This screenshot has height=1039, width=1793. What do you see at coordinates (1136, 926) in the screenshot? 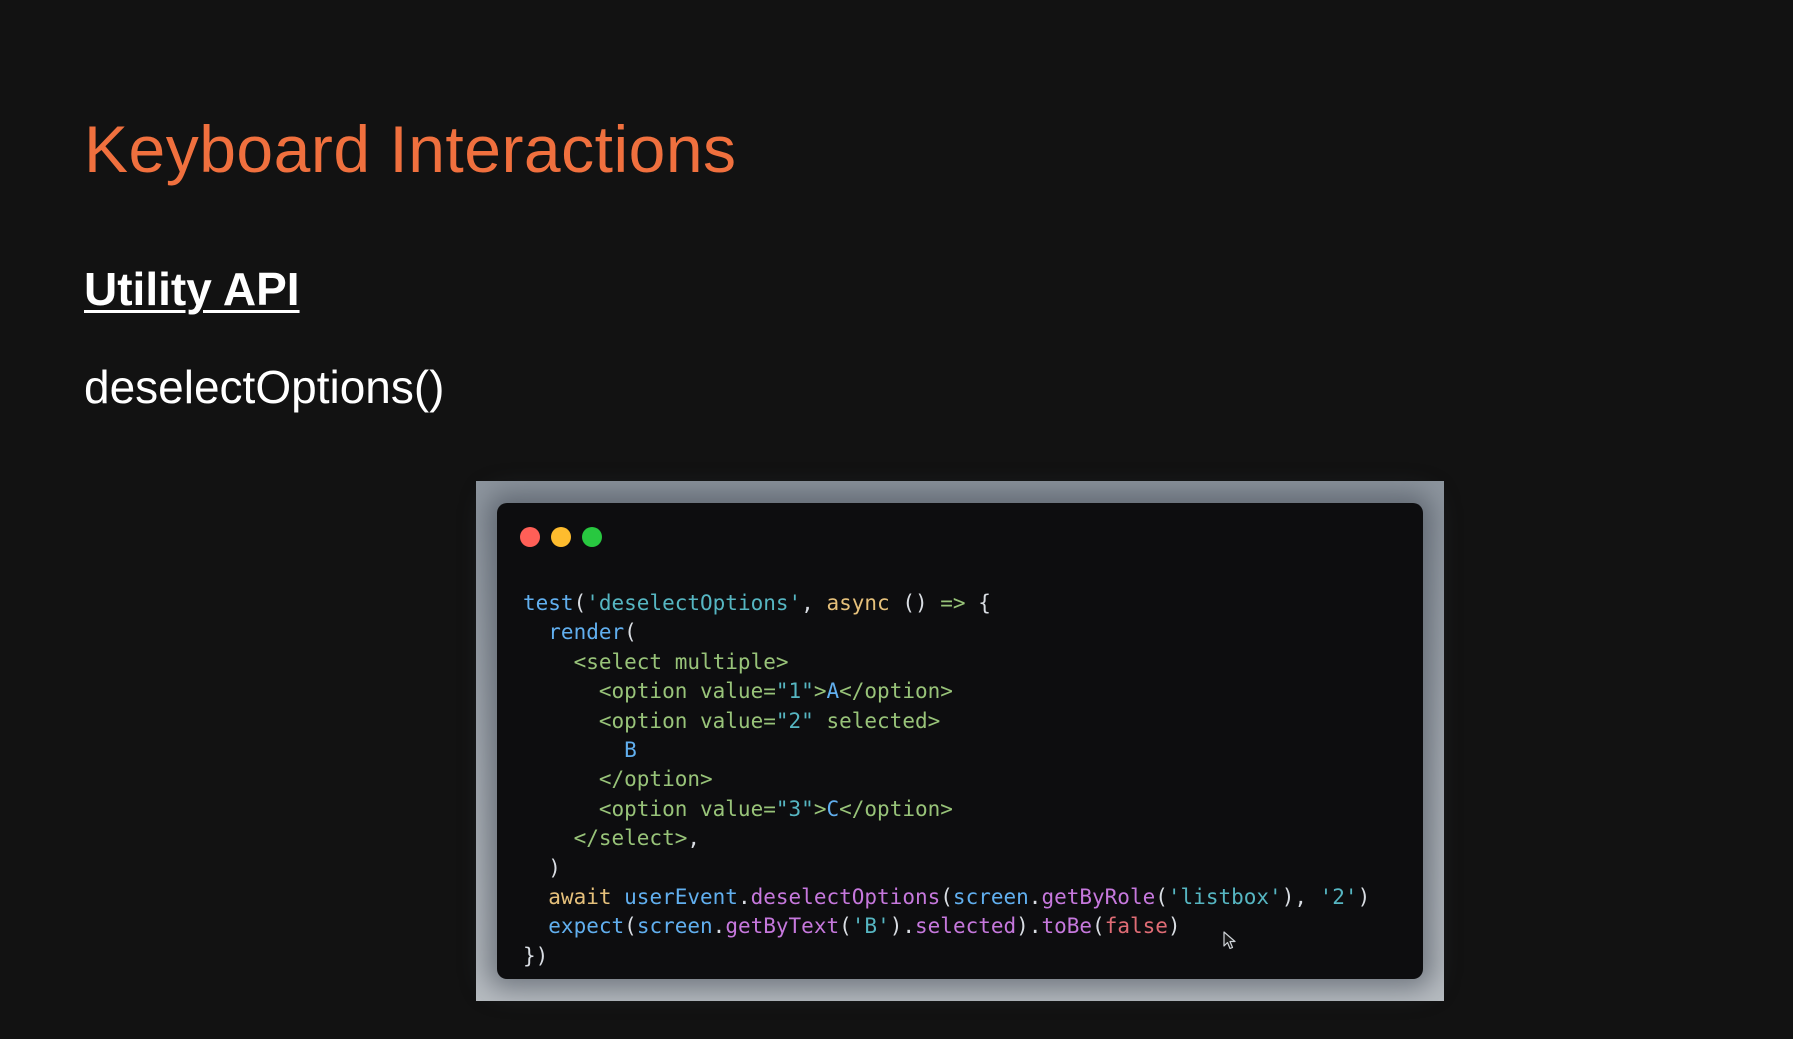
I see `code-token: false` at bounding box center [1136, 926].